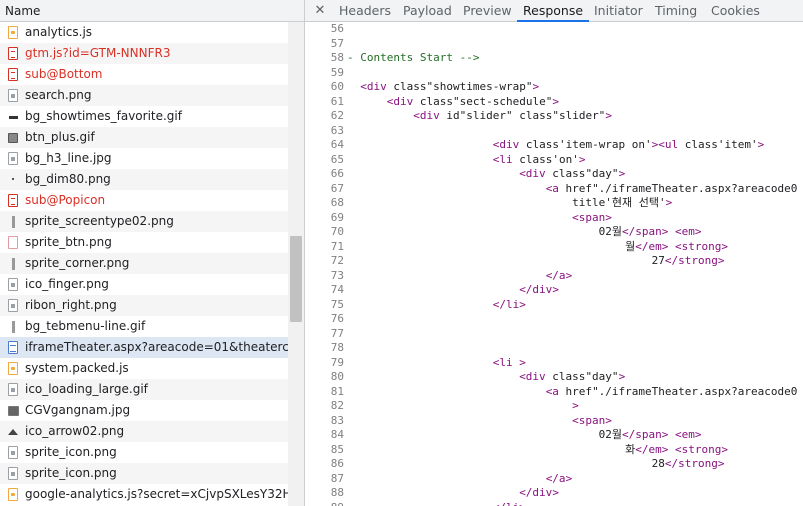 The image size is (803, 506). What do you see at coordinates (554, 319) in the screenshot?
I see `code-line: 76` at bounding box center [554, 319].